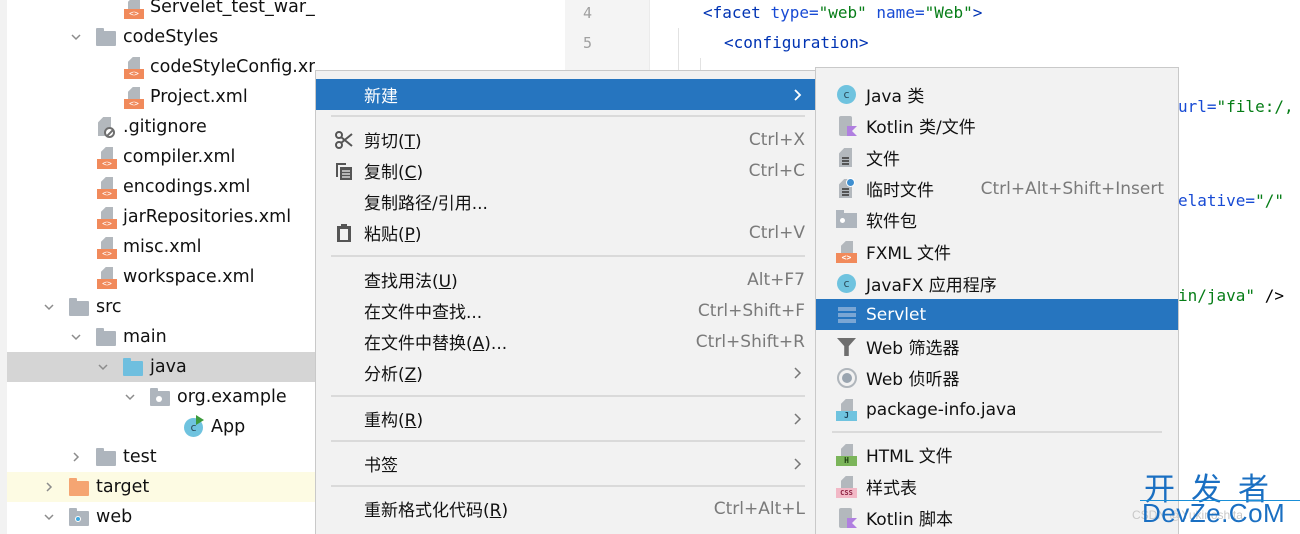 The width and height of the screenshot is (1300, 534). I want to click on tree-item: <> jarRepositories.xml, so click(161, 217).